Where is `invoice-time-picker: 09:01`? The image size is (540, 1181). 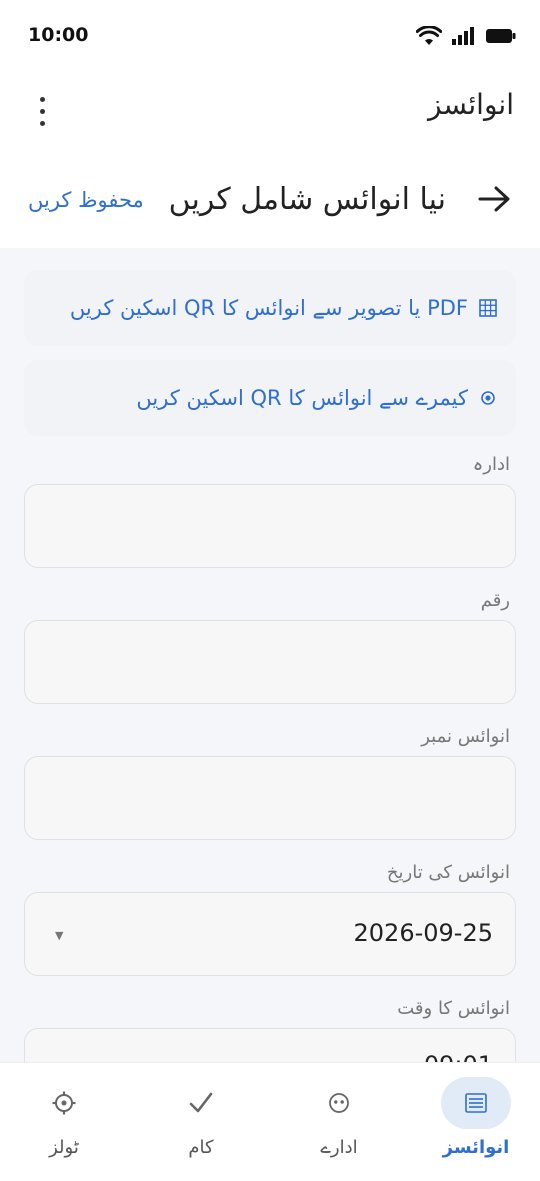 invoice-time-picker: 09:01 is located at coordinates (270, 1045).